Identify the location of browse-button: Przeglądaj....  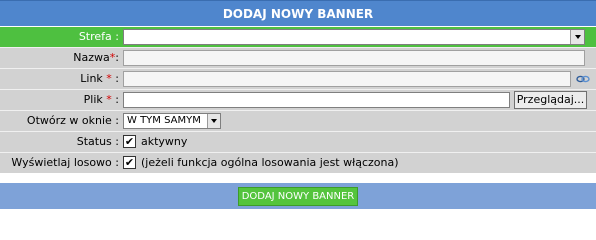
(550, 100).